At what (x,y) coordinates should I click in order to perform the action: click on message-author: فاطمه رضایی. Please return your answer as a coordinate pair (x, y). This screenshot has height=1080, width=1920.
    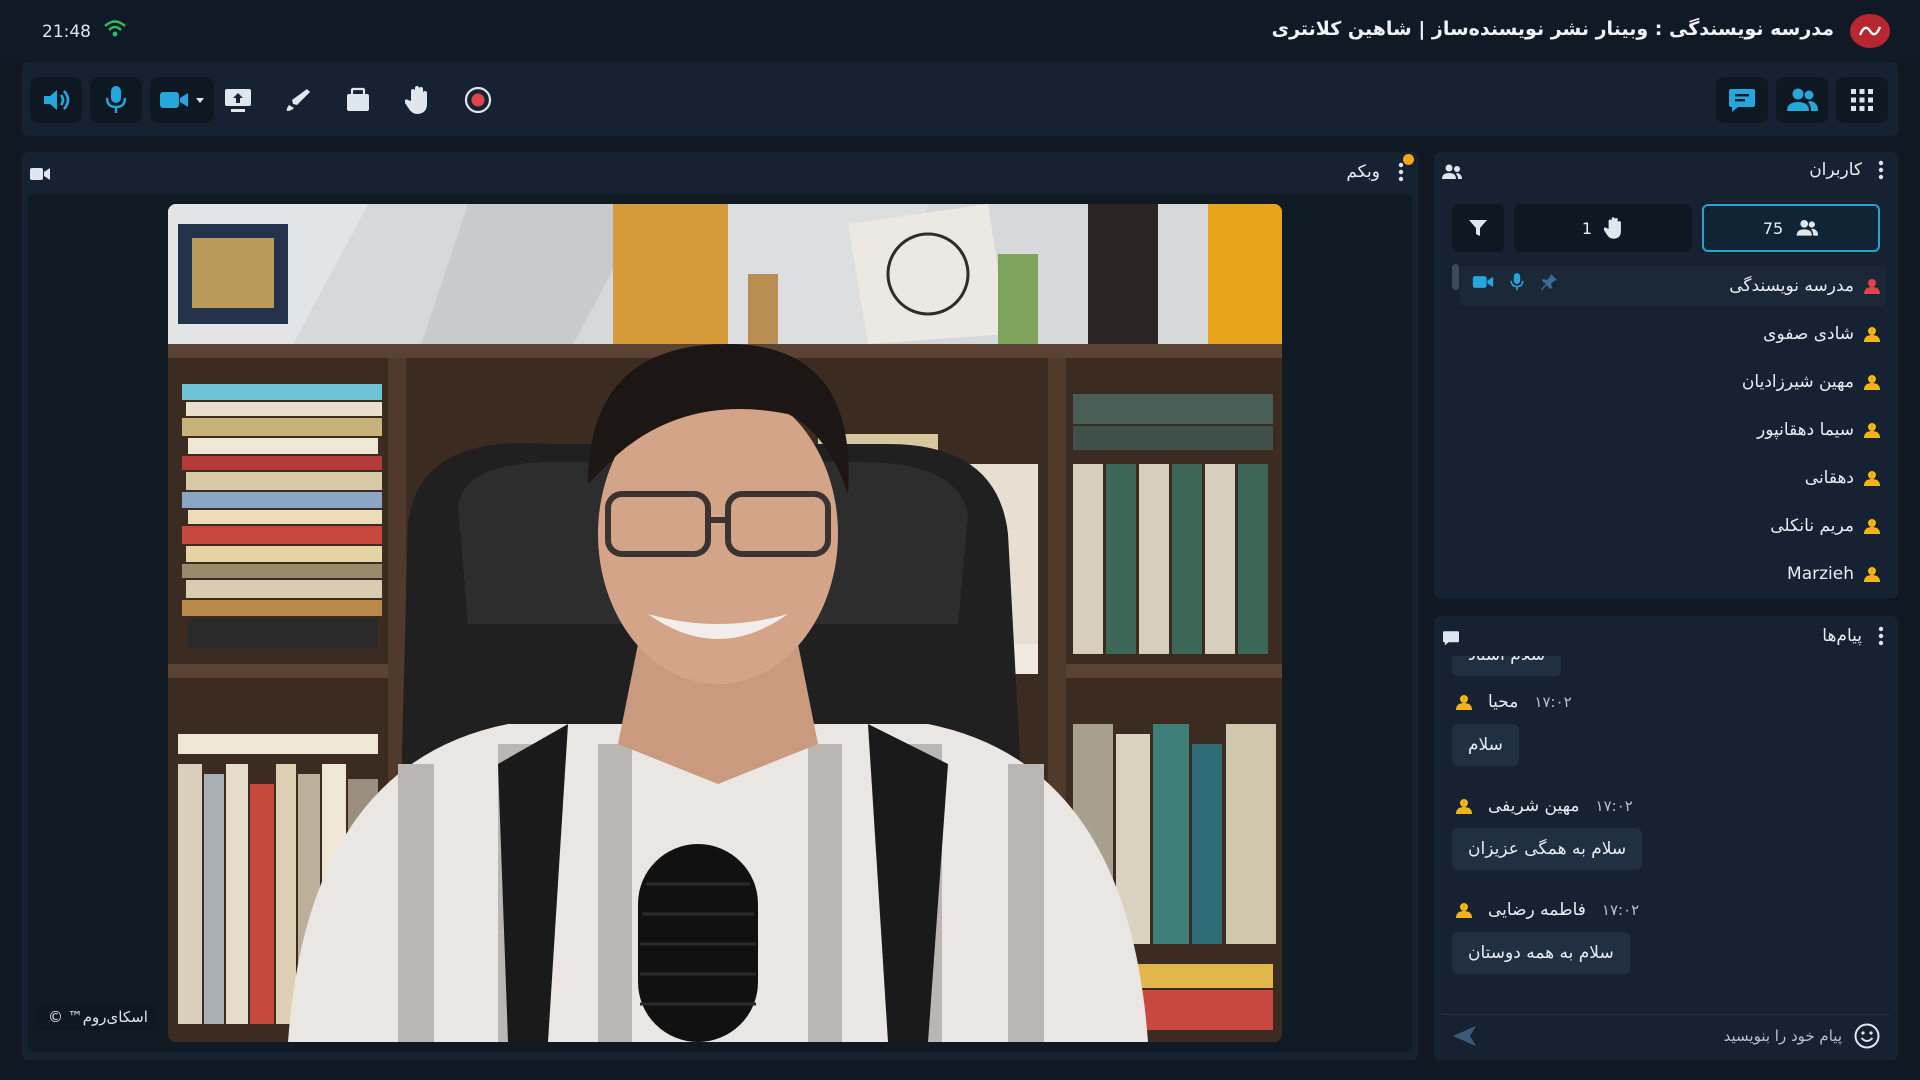
    Looking at the image, I should click on (1537, 910).